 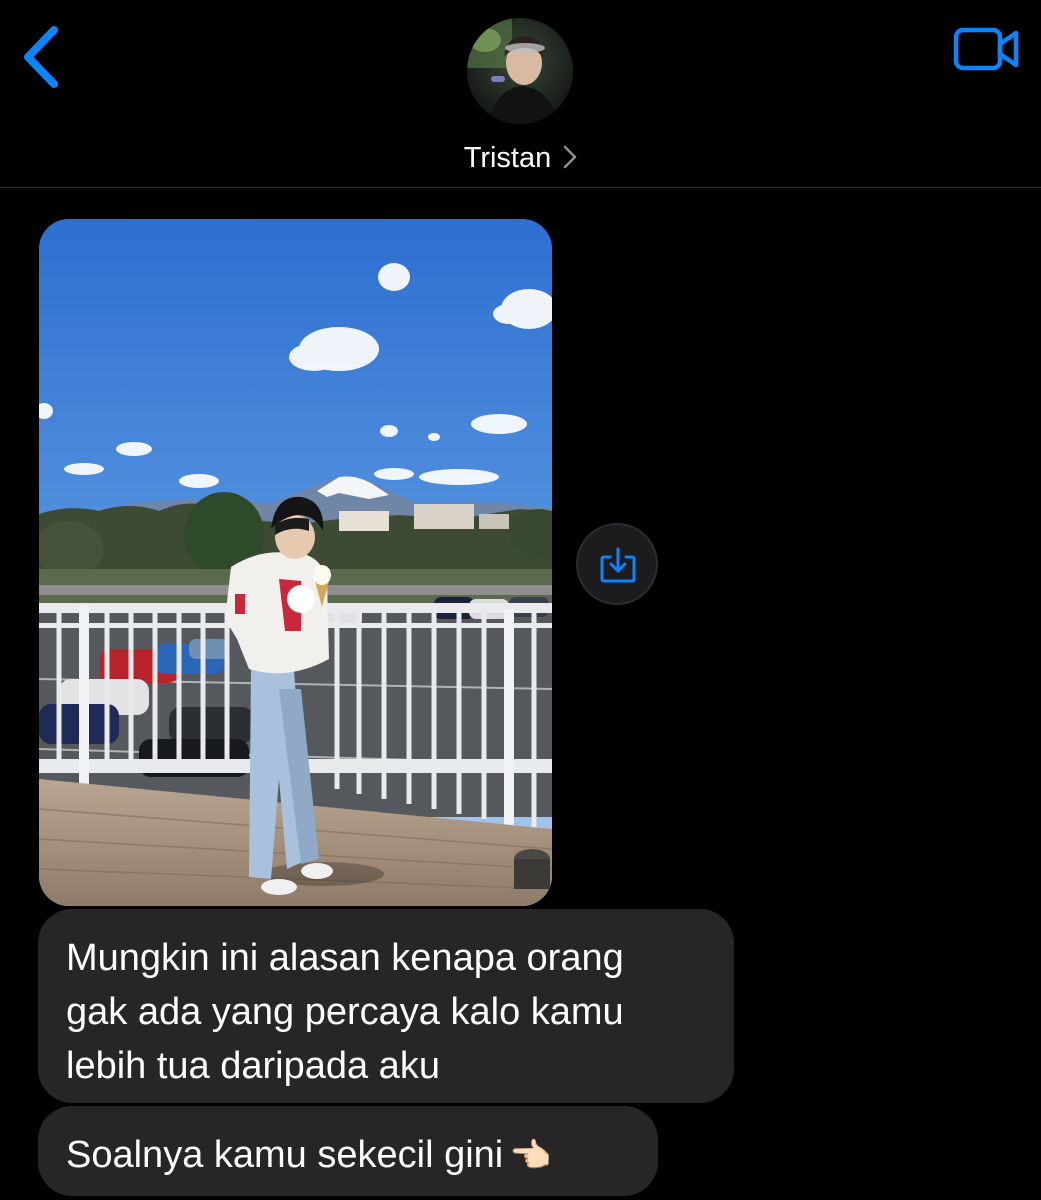 What do you see at coordinates (507, 158) in the screenshot?
I see `contact-name: Tristan` at bounding box center [507, 158].